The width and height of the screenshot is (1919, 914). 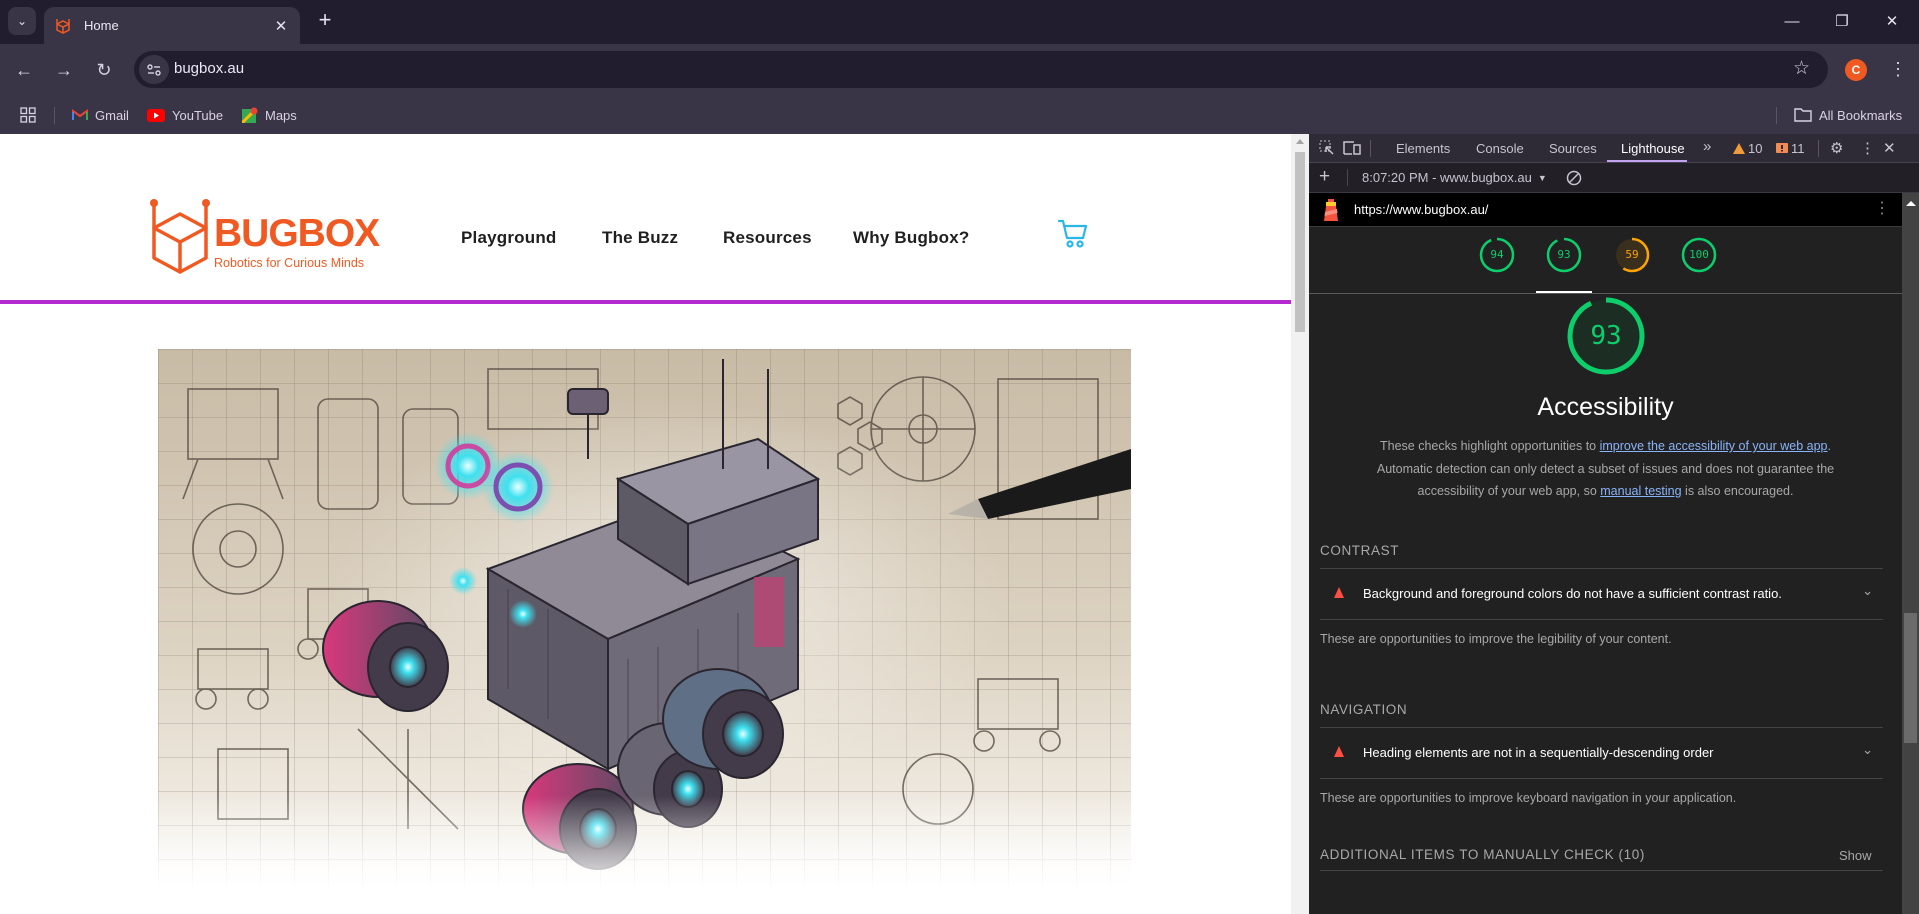 I want to click on score-divider, so click(x=1605, y=293).